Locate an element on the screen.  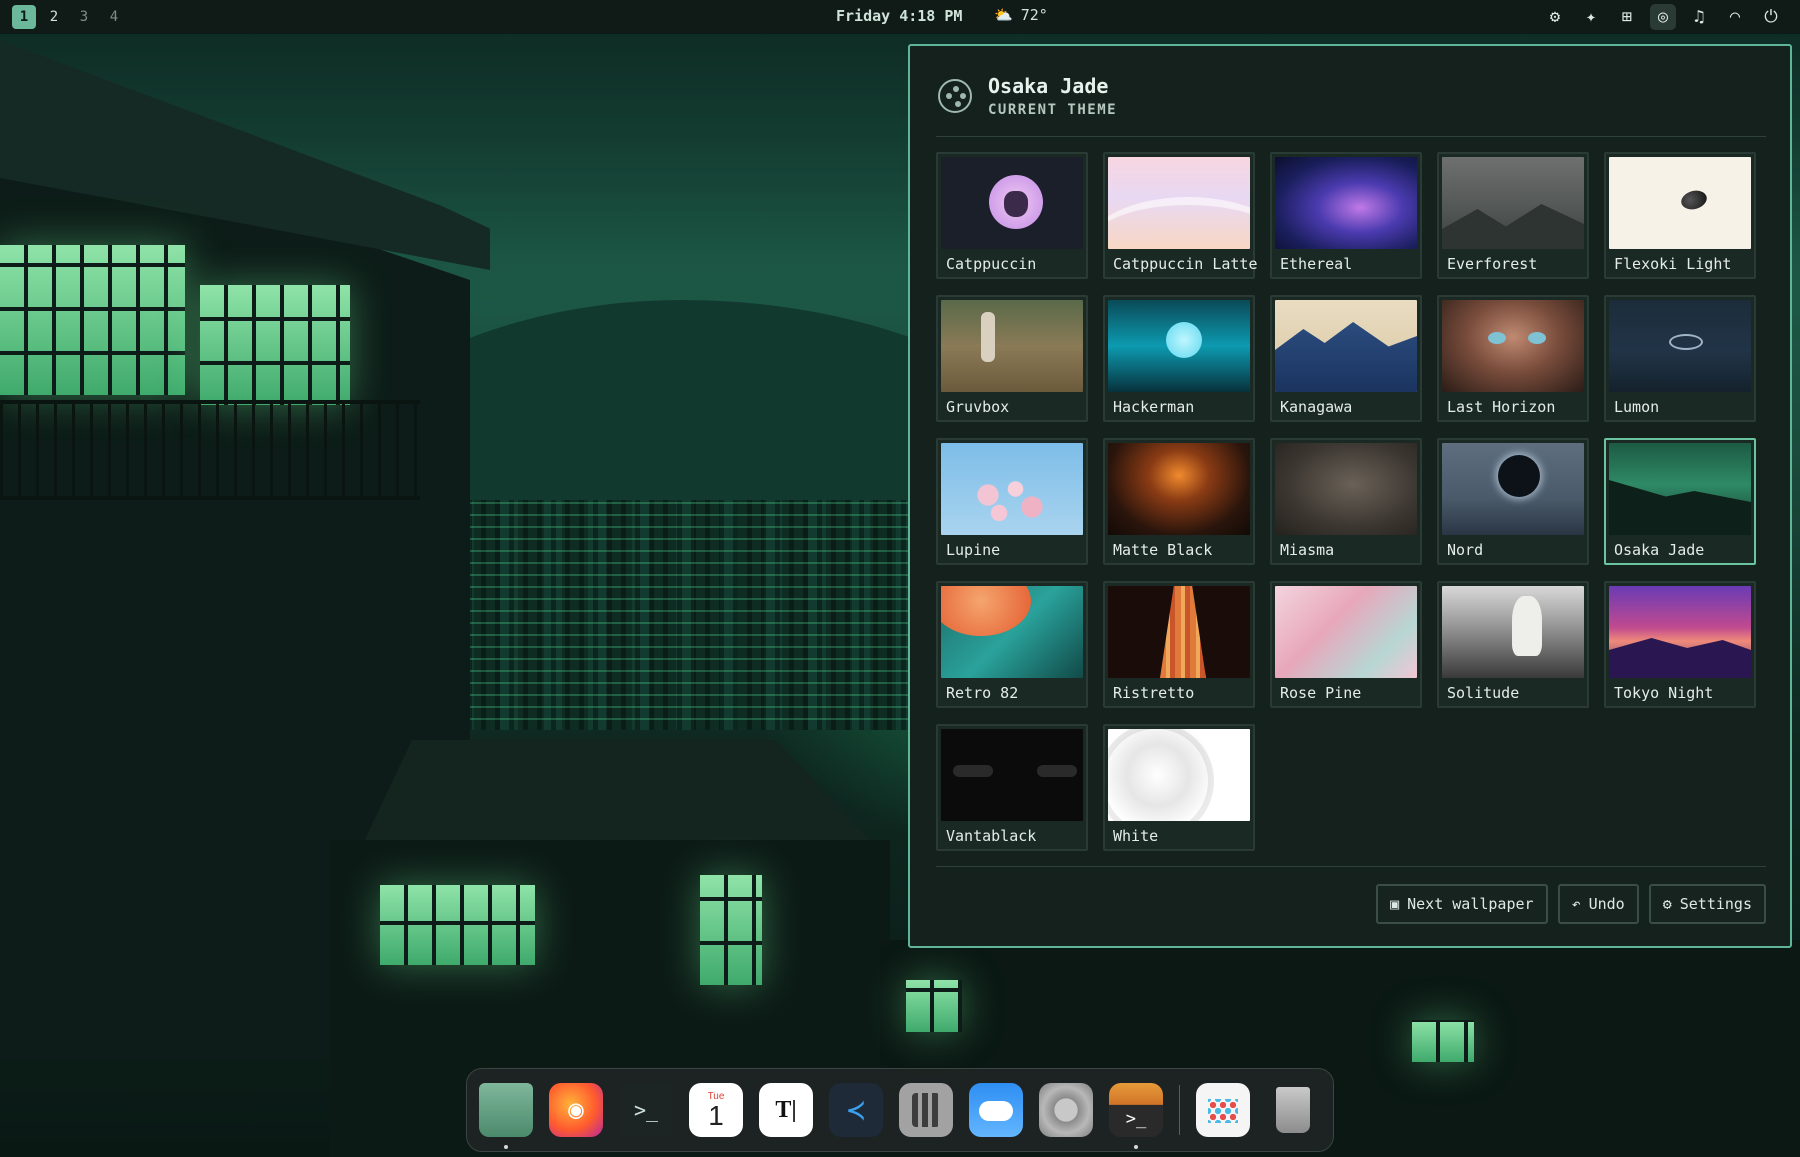
theme-tile-tokyo-night: Tokyo Night is located at coordinates (1680, 644).